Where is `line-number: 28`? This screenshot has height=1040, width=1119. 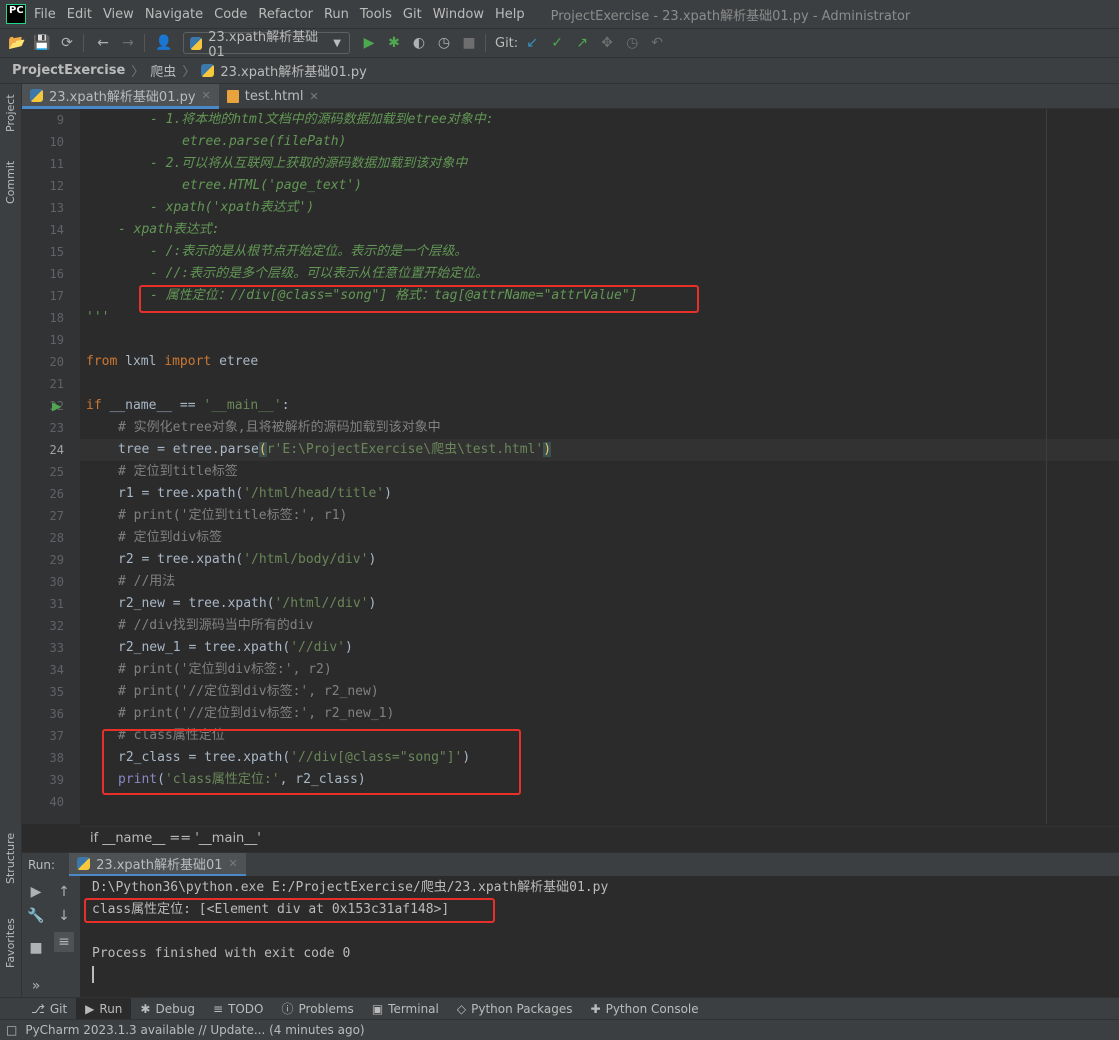
line-number: 28 is located at coordinates (56, 538).